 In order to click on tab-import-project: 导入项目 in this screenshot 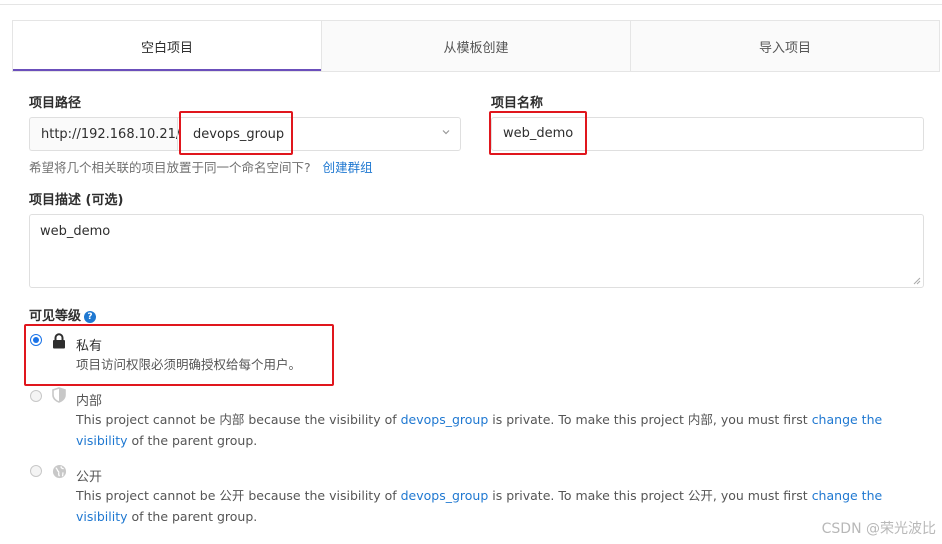, I will do `click(784, 46)`.